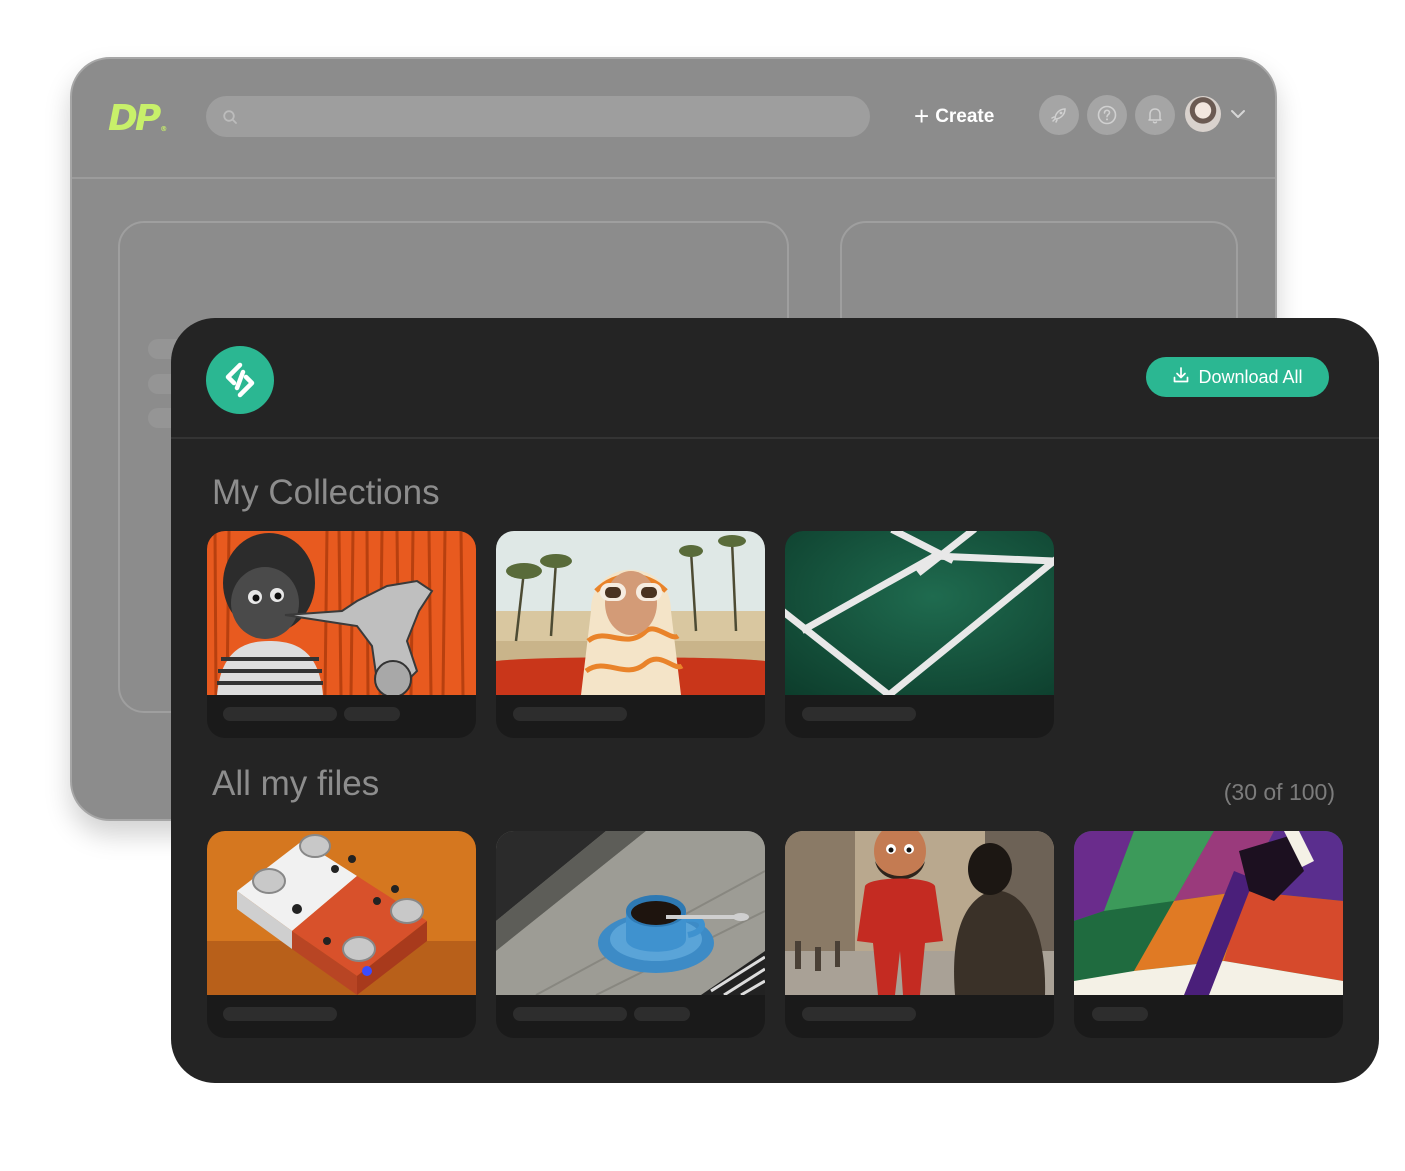 This screenshot has width=1405, height=1171. Describe the element at coordinates (134, 118) in the screenshot. I see `dp-logo-text: DP` at that location.